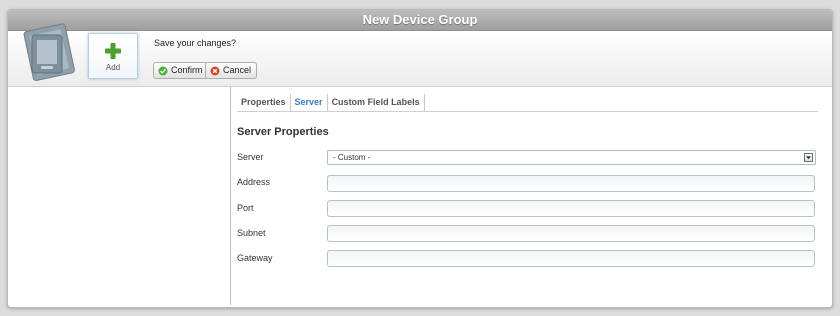 The width and height of the screenshot is (840, 316). What do you see at coordinates (571, 208) in the screenshot?
I see `port-input` at bounding box center [571, 208].